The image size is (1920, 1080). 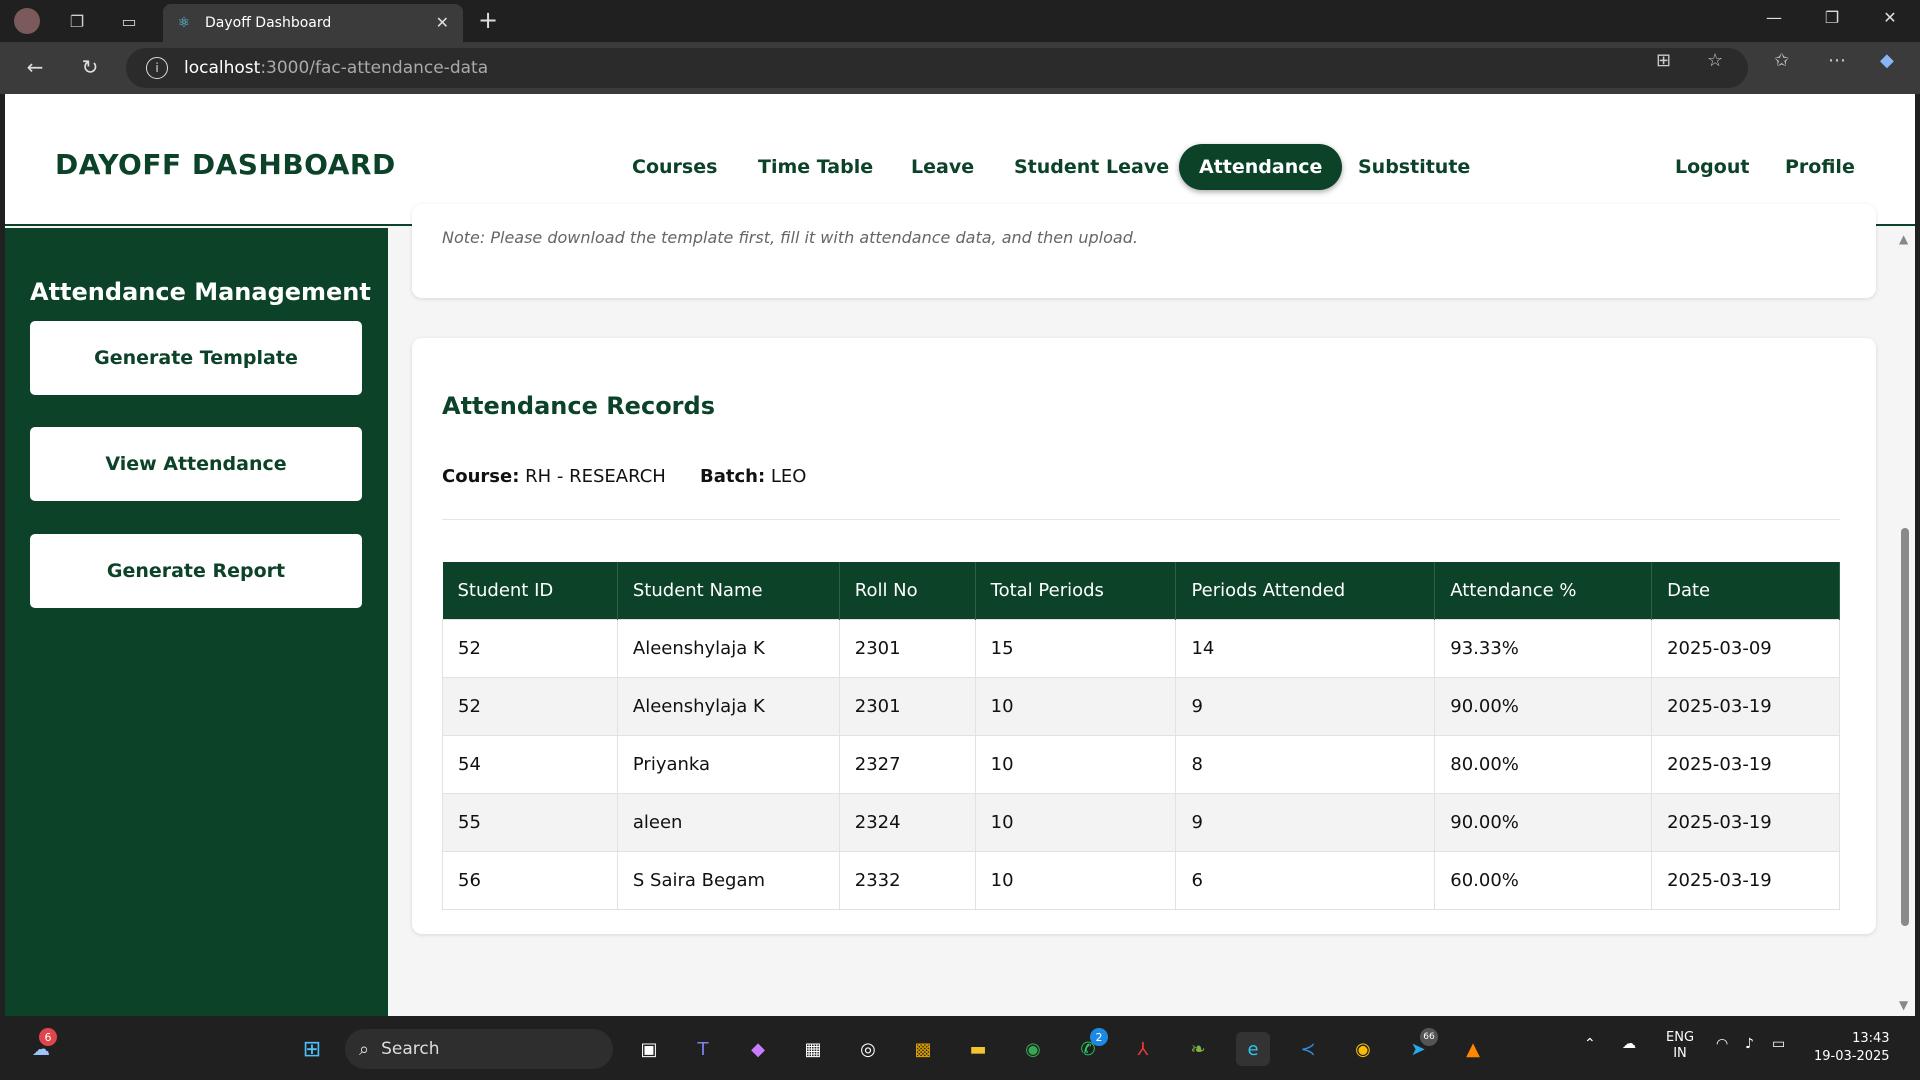 What do you see at coordinates (923, 1049) in the screenshot?
I see `photo-app-icon: ▩` at bounding box center [923, 1049].